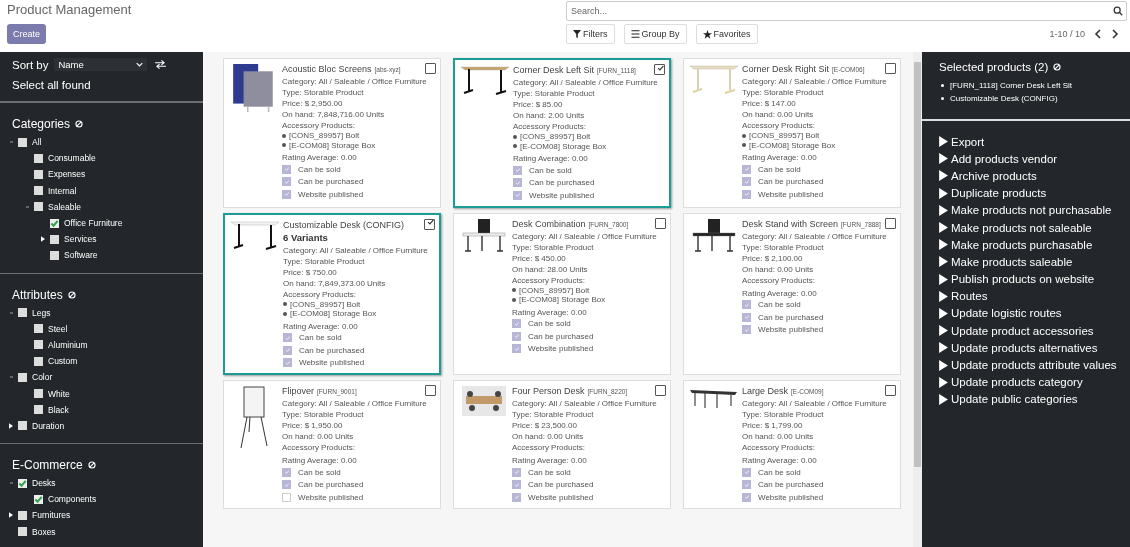  Describe the element at coordinates (655, 34) in the screenshot. I see `filter-button: Group By` at that location.